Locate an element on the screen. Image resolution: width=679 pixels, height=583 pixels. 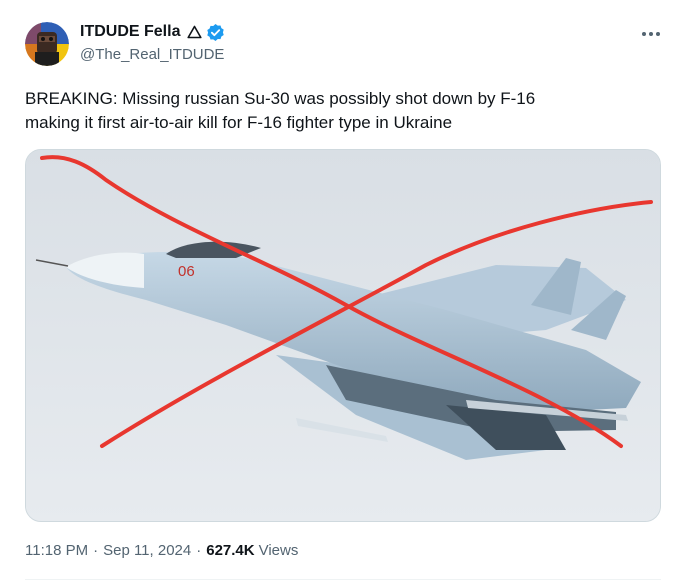
more-dots-icon is located at coordinates (651, 34).